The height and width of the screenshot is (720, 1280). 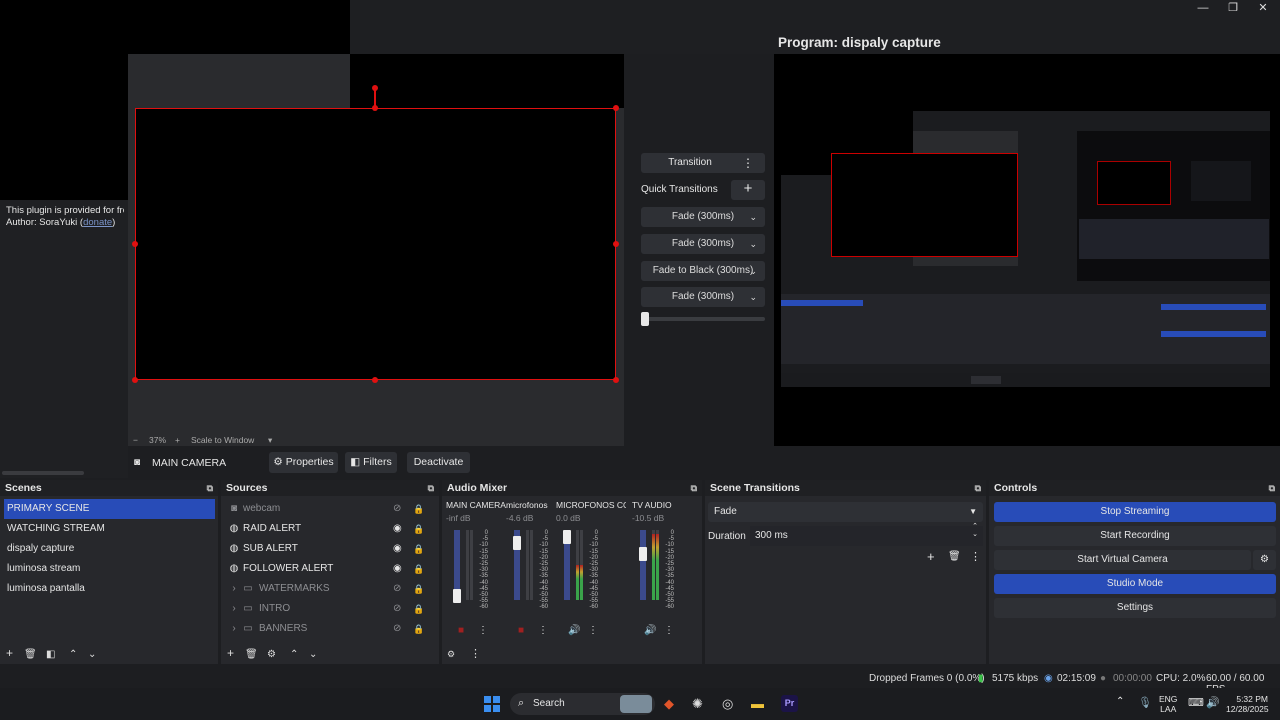 What do you see at coordinates (789, 703) in the screenshot?
I see `premiere-icon: Pr` at bounding box center [789, 703].